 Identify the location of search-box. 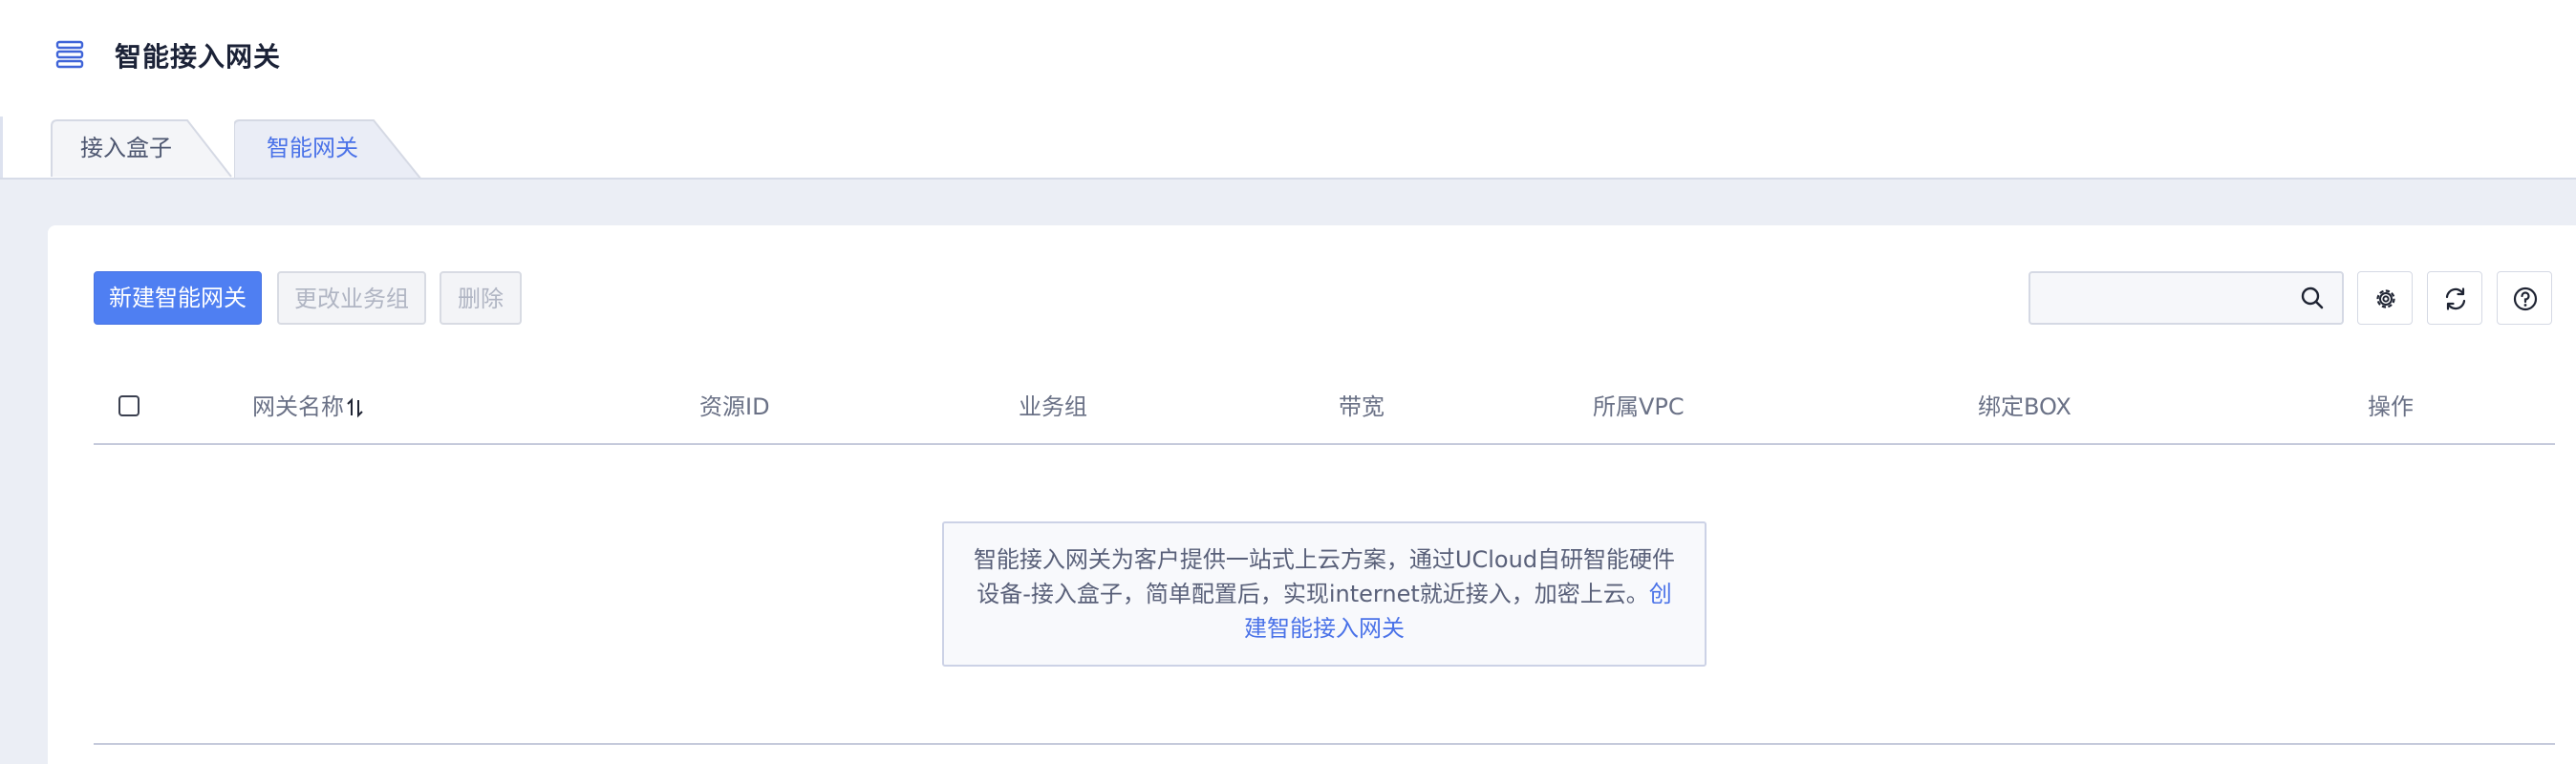
(2186, 298).